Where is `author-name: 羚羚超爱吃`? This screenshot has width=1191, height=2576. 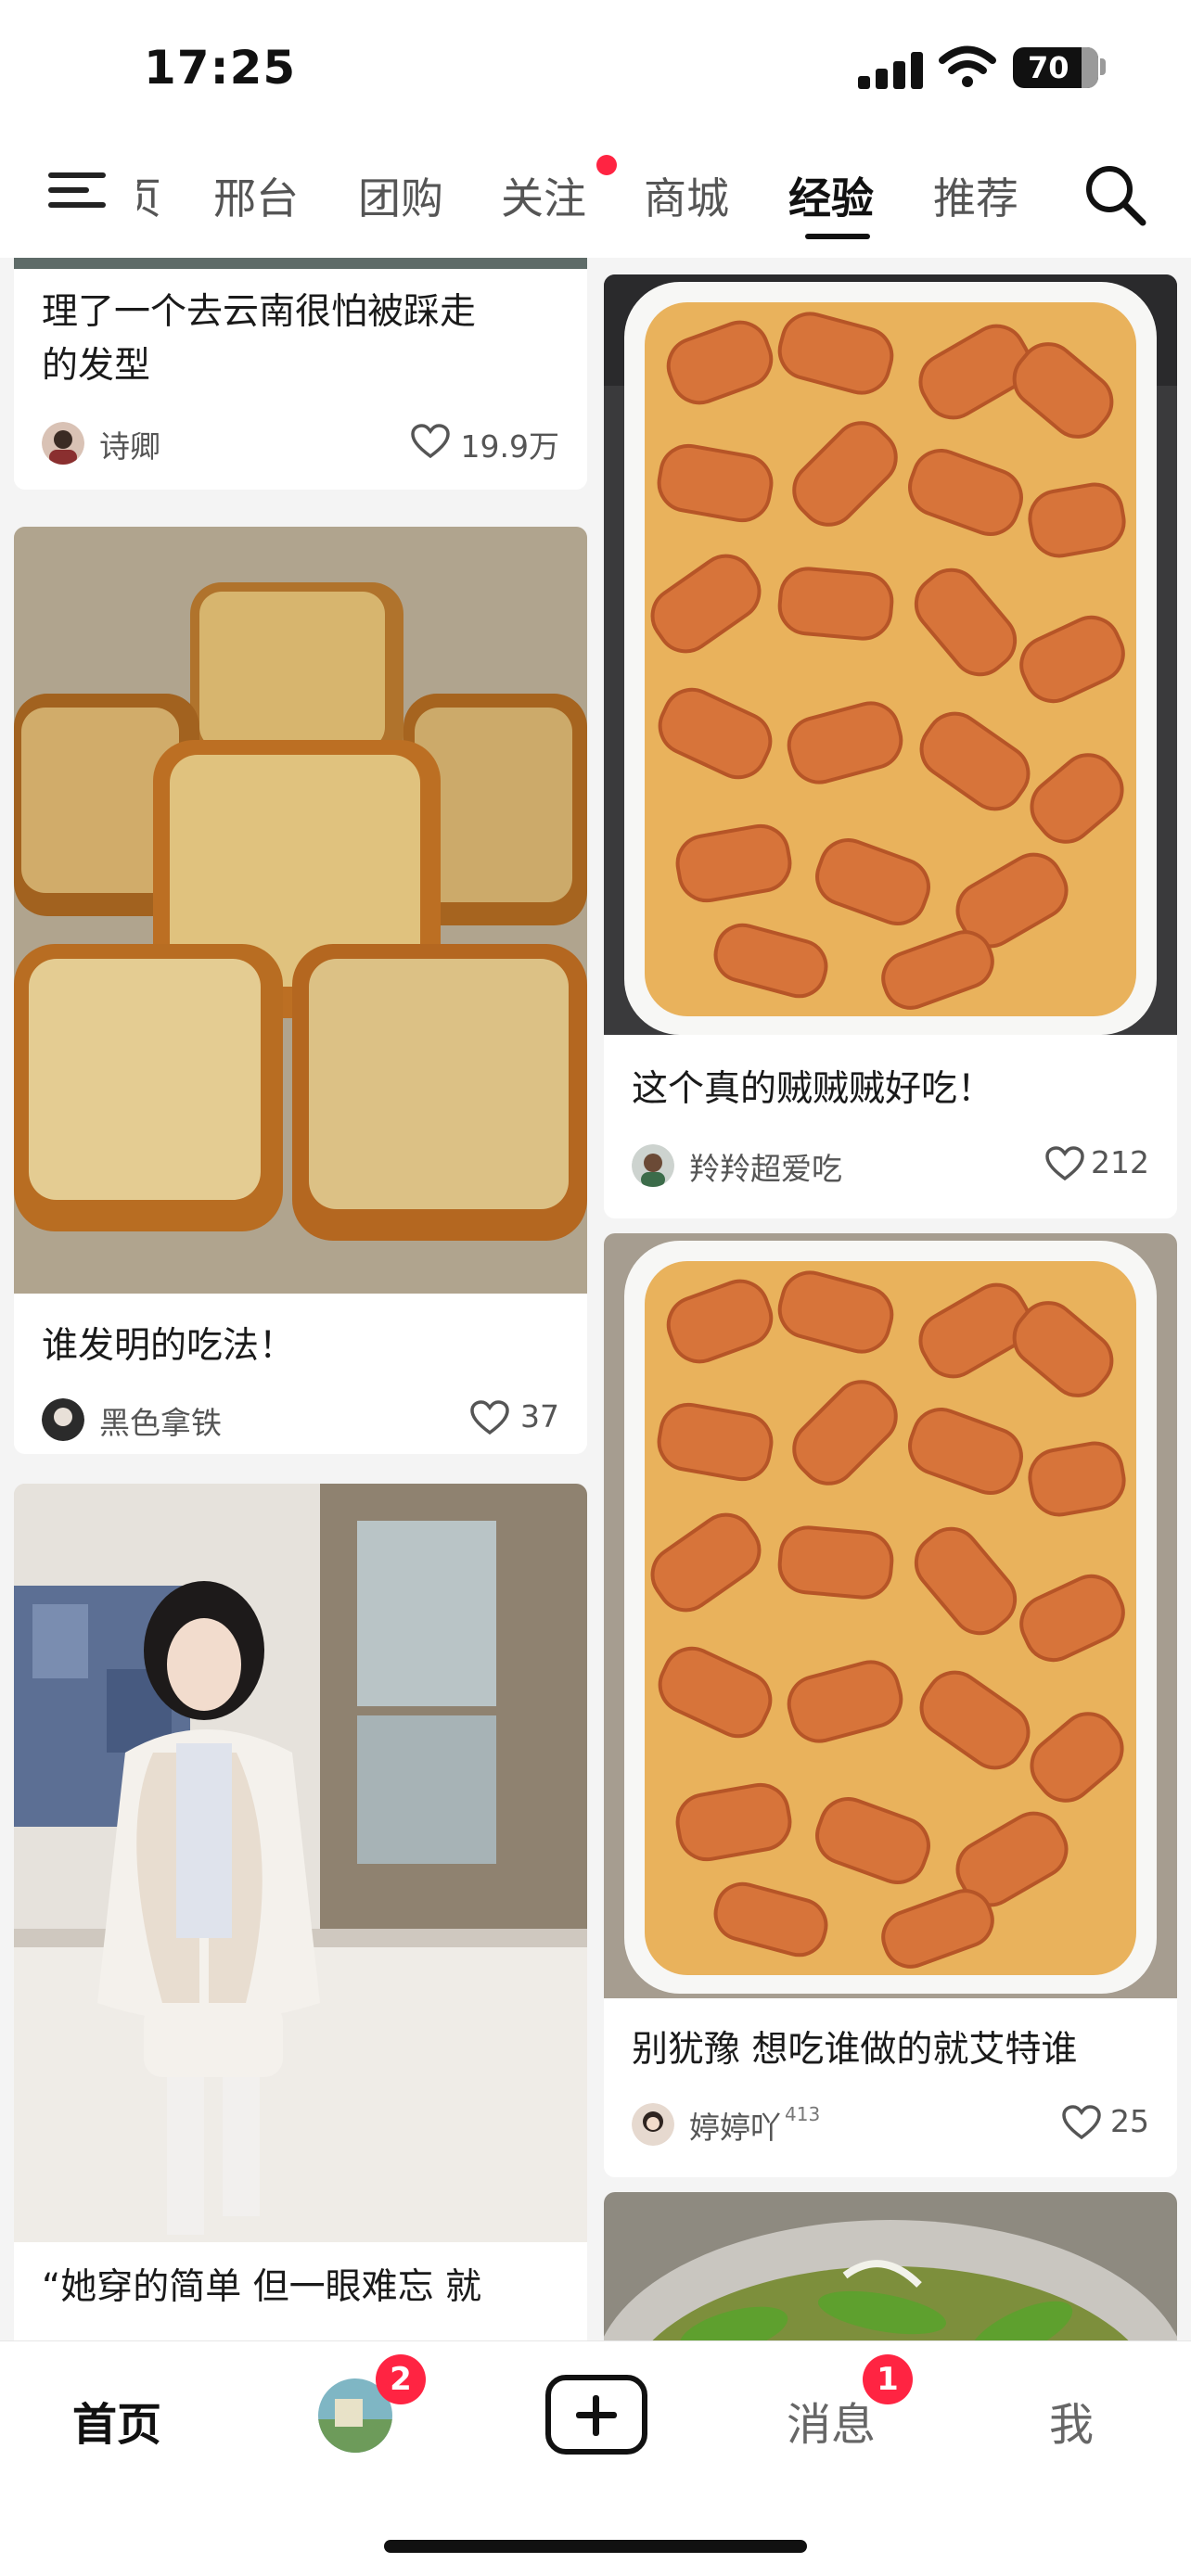 author-name: 羚羚超爱吃 is located at coordinates (765, 1166).